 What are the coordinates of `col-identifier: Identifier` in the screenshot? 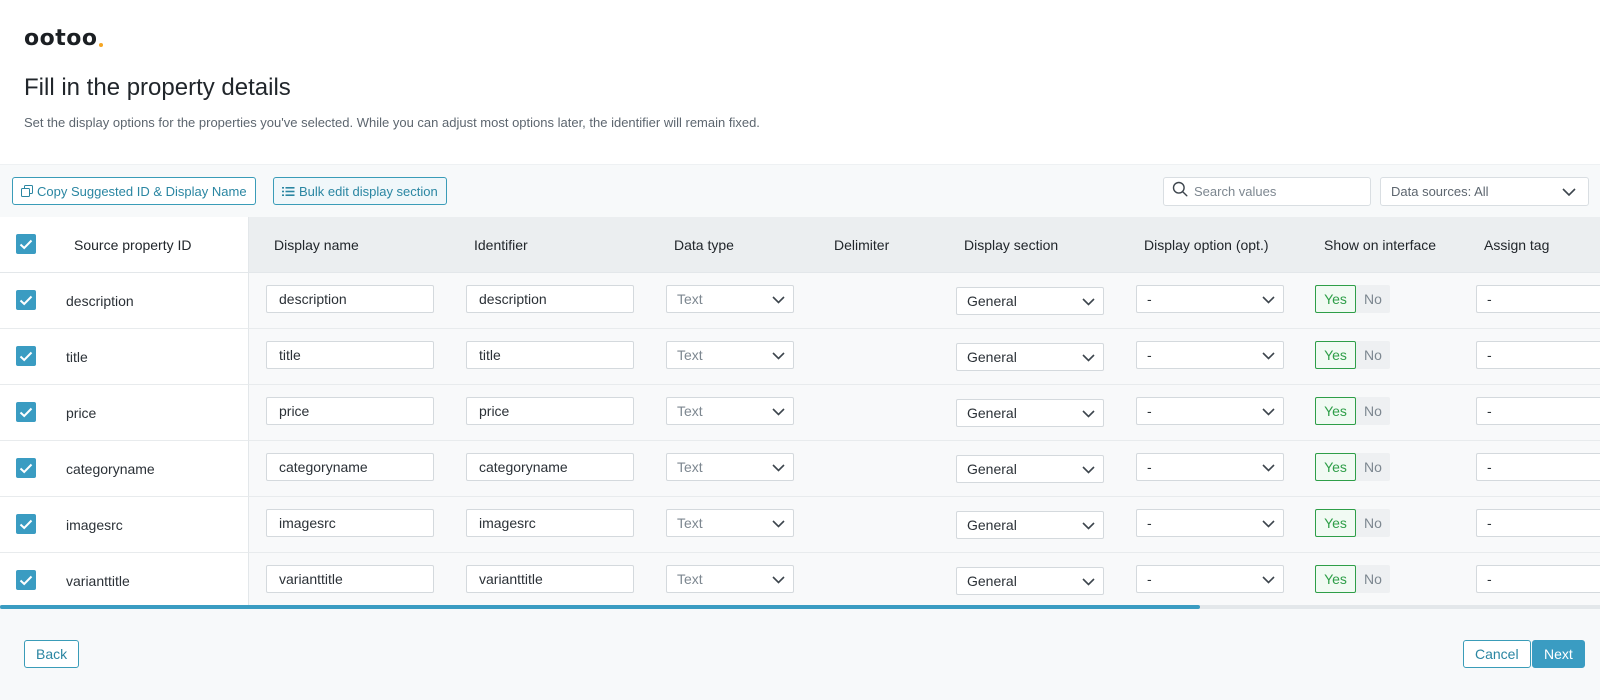 It's located at (501, 245).